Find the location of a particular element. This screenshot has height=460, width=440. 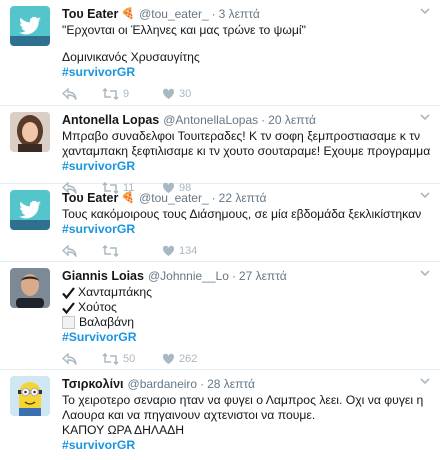

timestamp: 27 λεπτά is located at coordinates (263, 276).